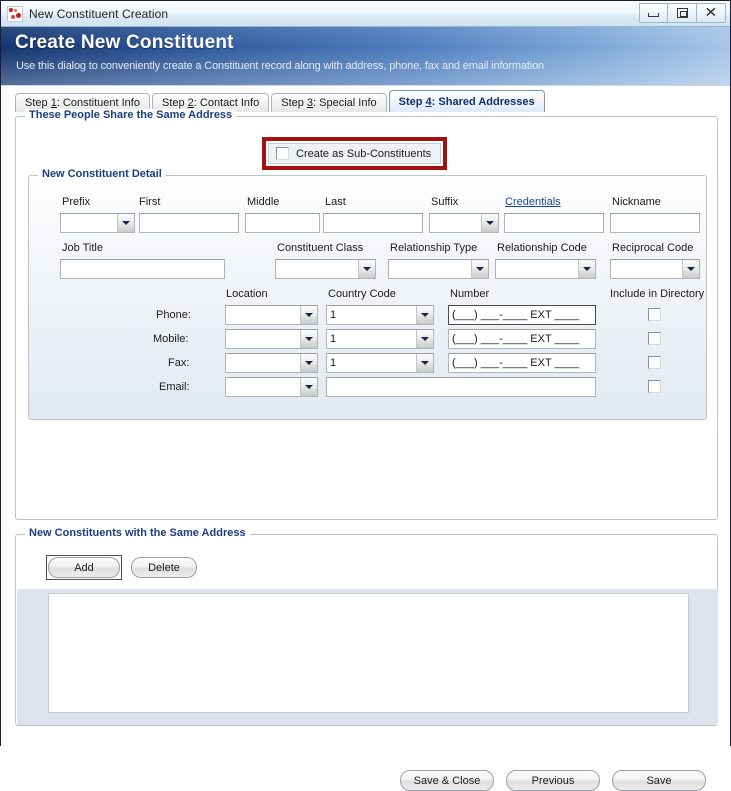 The width and height of the screenshot is (731, 791). Describe the element at coordinates (282, 223) in the screenshot. I see `middle-name-input` at that location.